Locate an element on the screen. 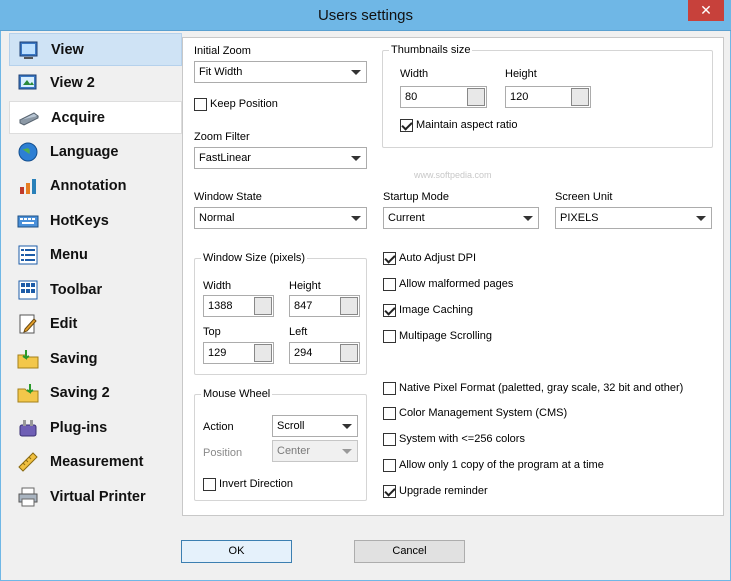  screen-unit-select: PIXELS is located at coordinates (633, 218).